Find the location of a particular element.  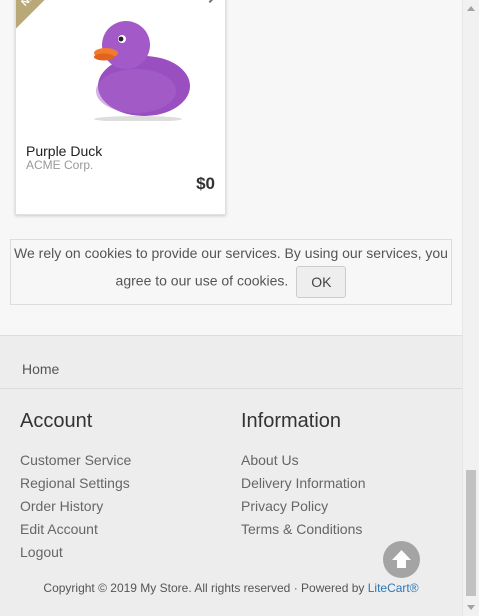

info-link-terms-conditions: Terms & Conditions is located at coordinates (303, 529).